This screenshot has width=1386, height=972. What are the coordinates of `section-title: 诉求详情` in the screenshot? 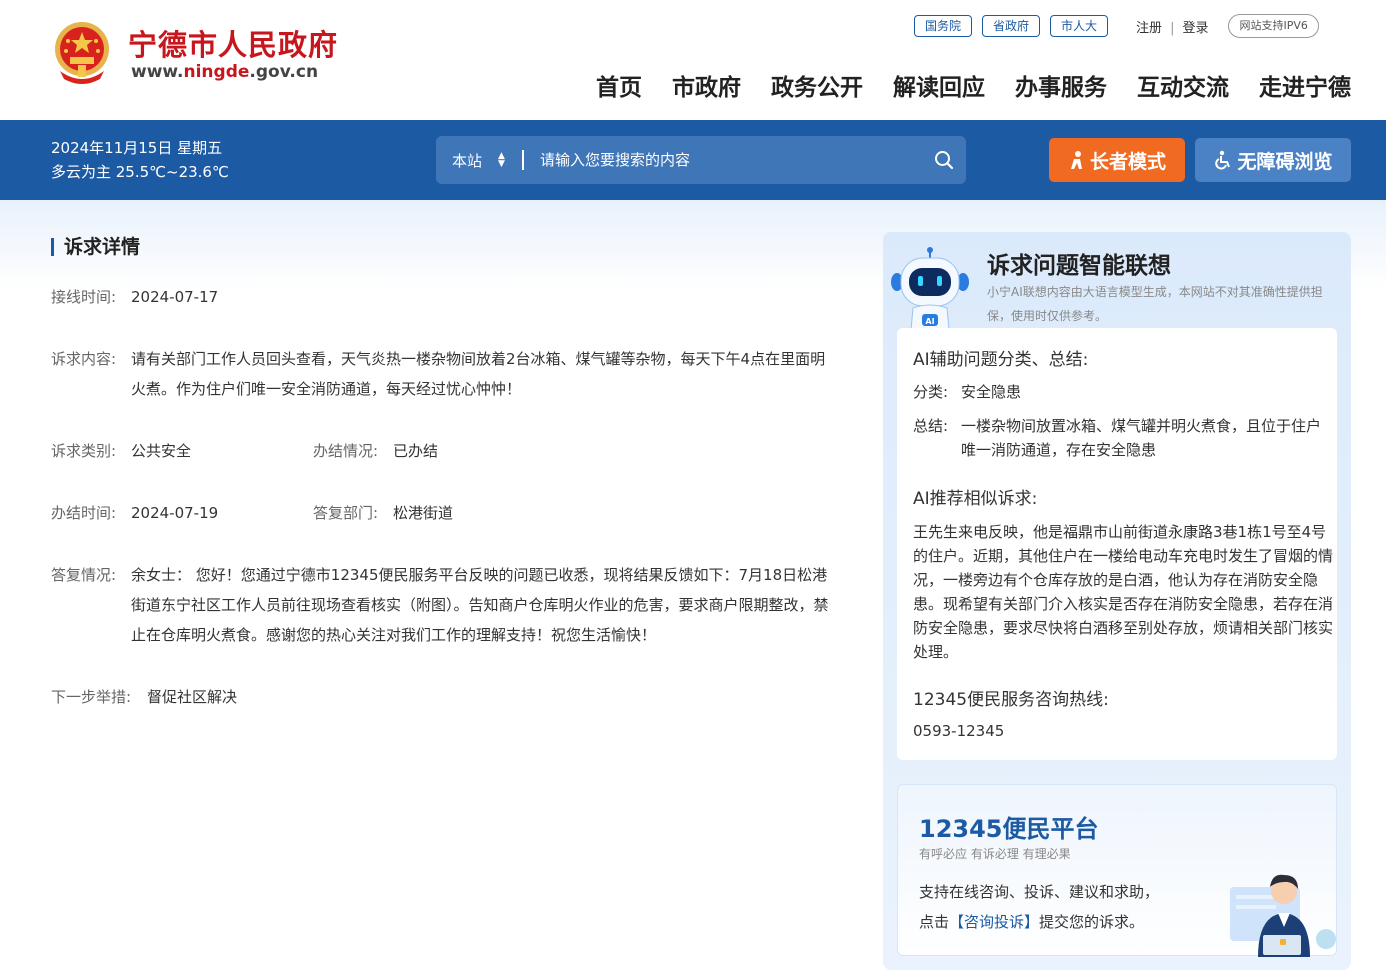 It's located at (95, 247).